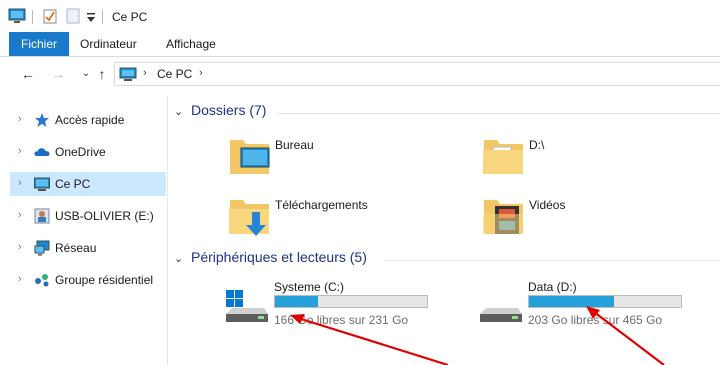 Image resolution: width=720 pixels, height=365 pixels. What do you see at coordinates (108, 44) in the screenshot?
I see `tab-ordinateur: Ordinateur` at bounding box center [108, 44].